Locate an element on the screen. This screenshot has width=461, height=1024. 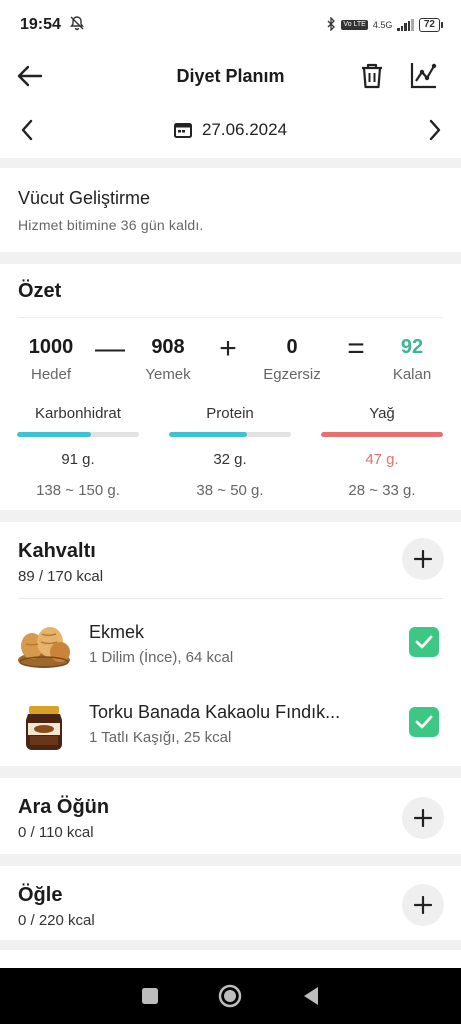
date-navigator: 27.06.2024 is located at coordinates (230, 130).